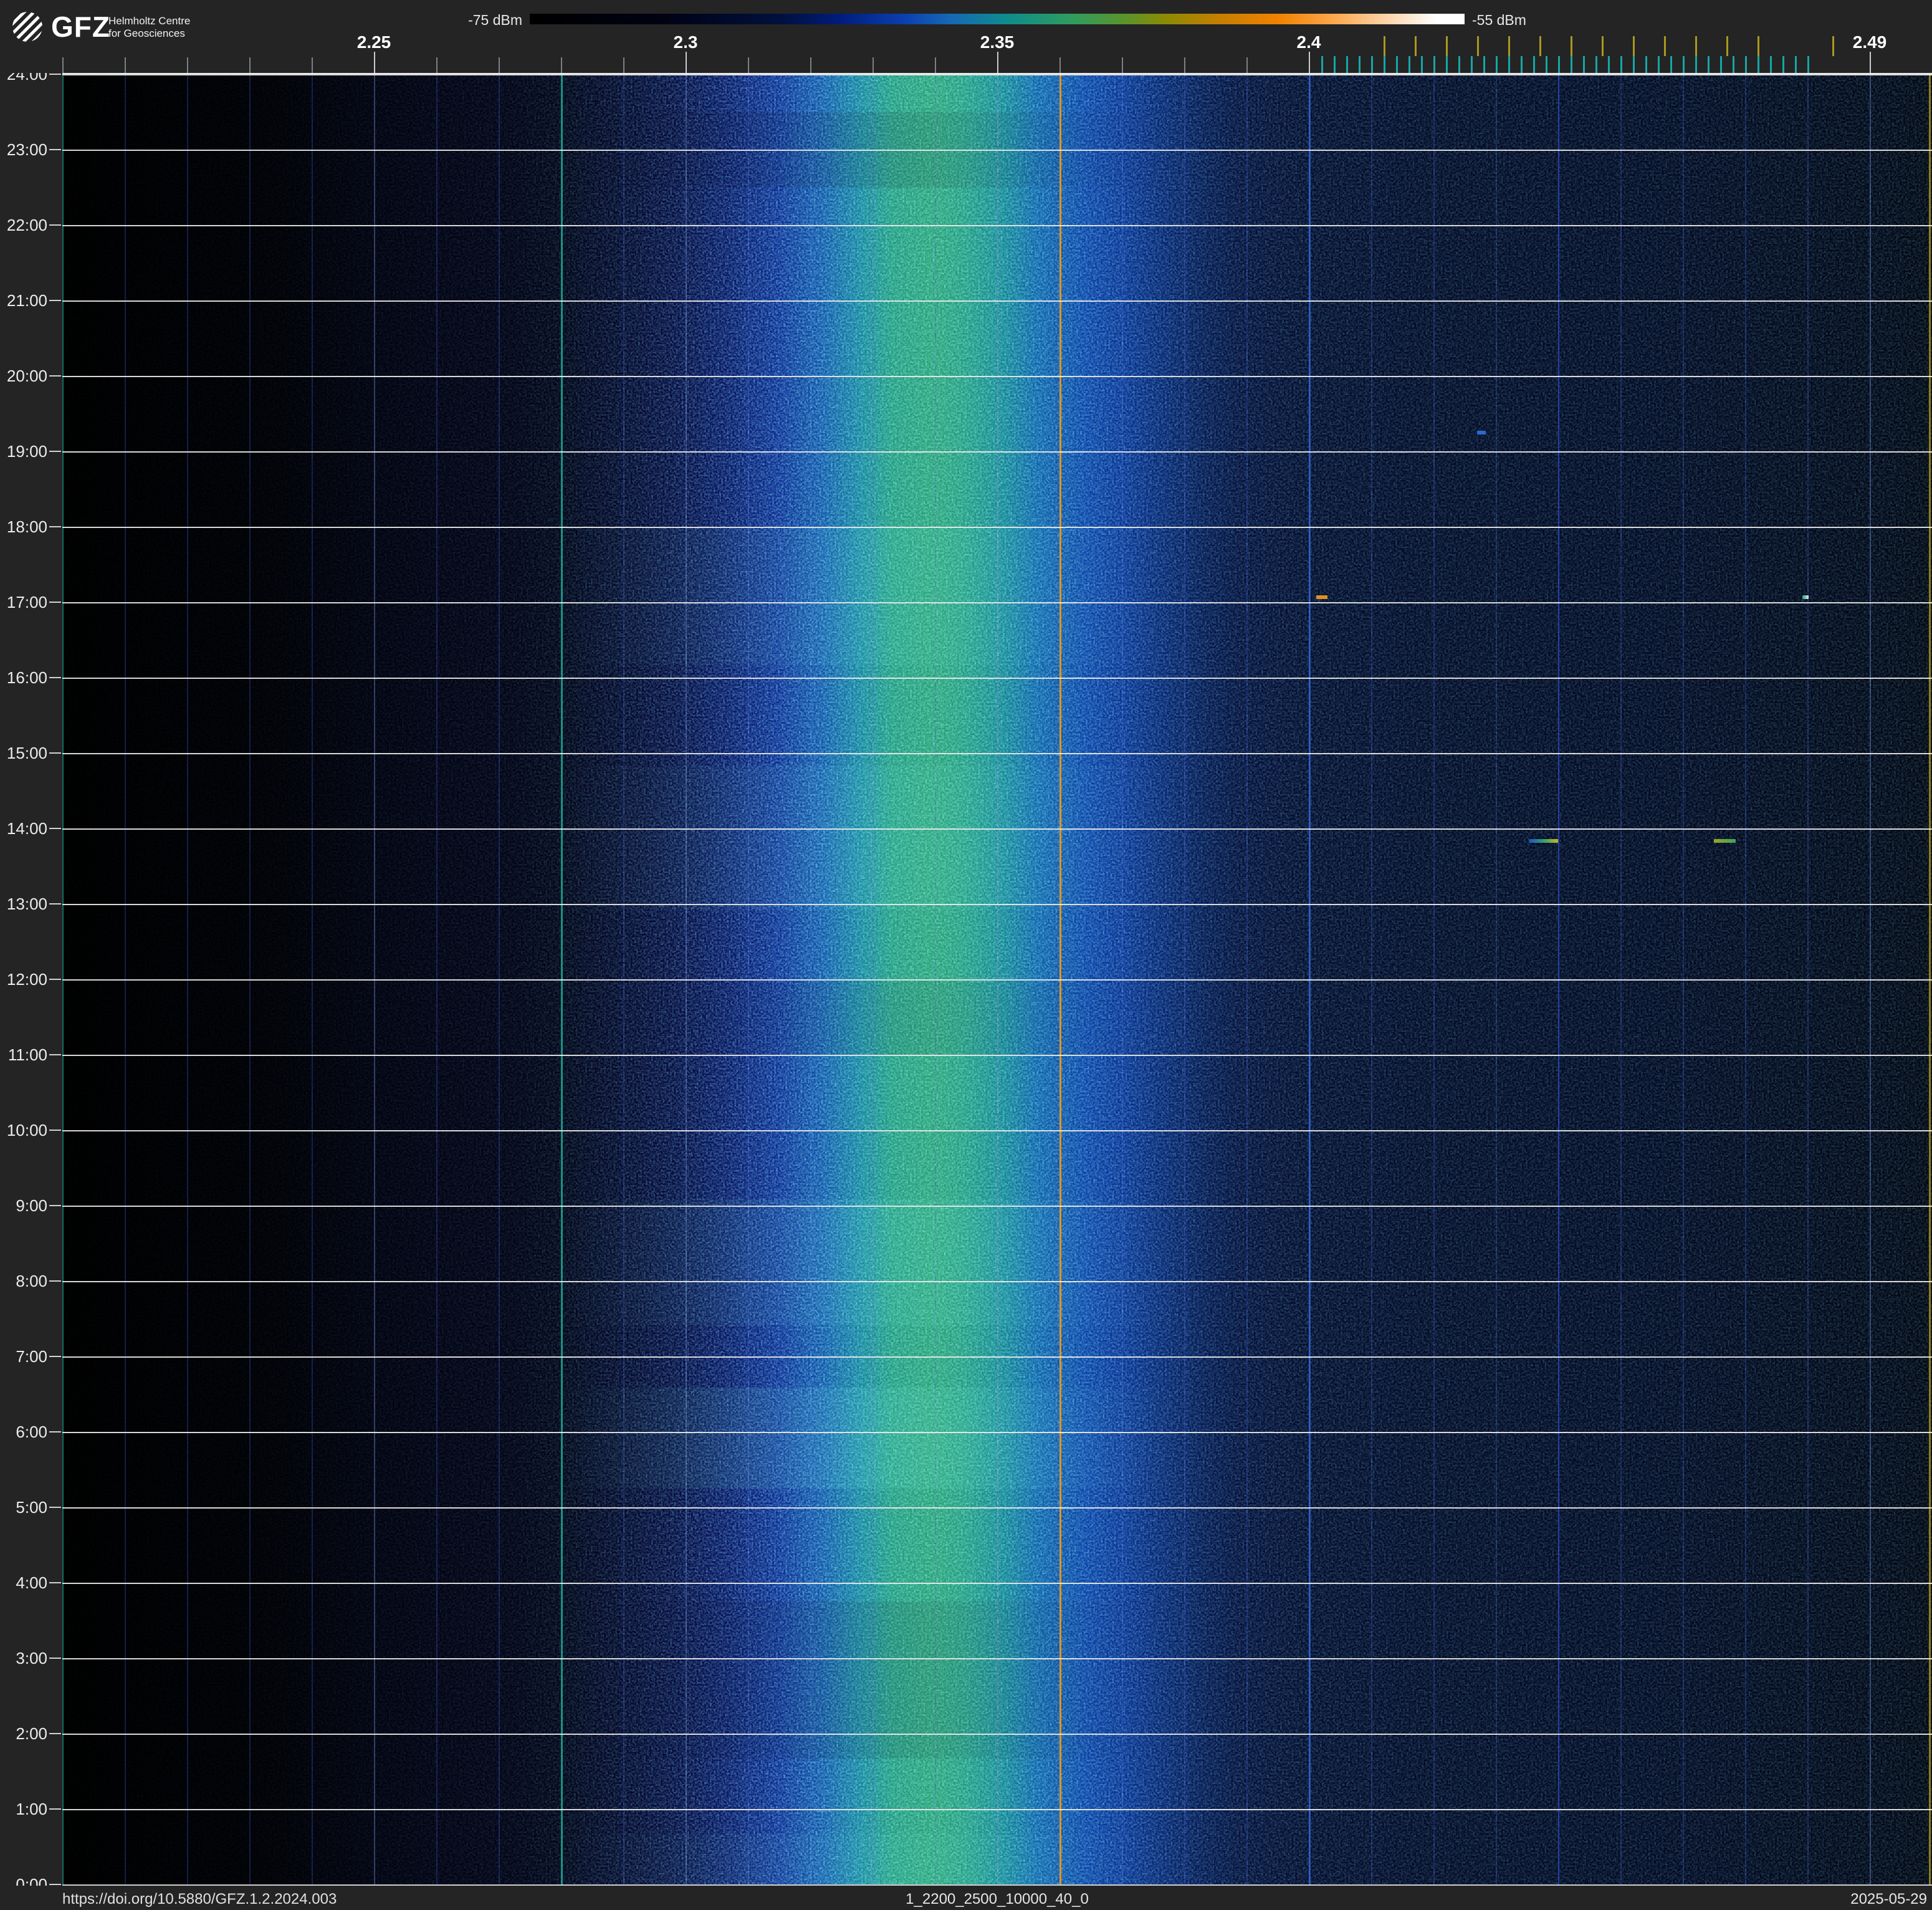 The image size is (1932, 1910). Describe the element at coordinates (495, 20) in the screenshot. I see `colorbar-min-label: -75 dBm` at that location.